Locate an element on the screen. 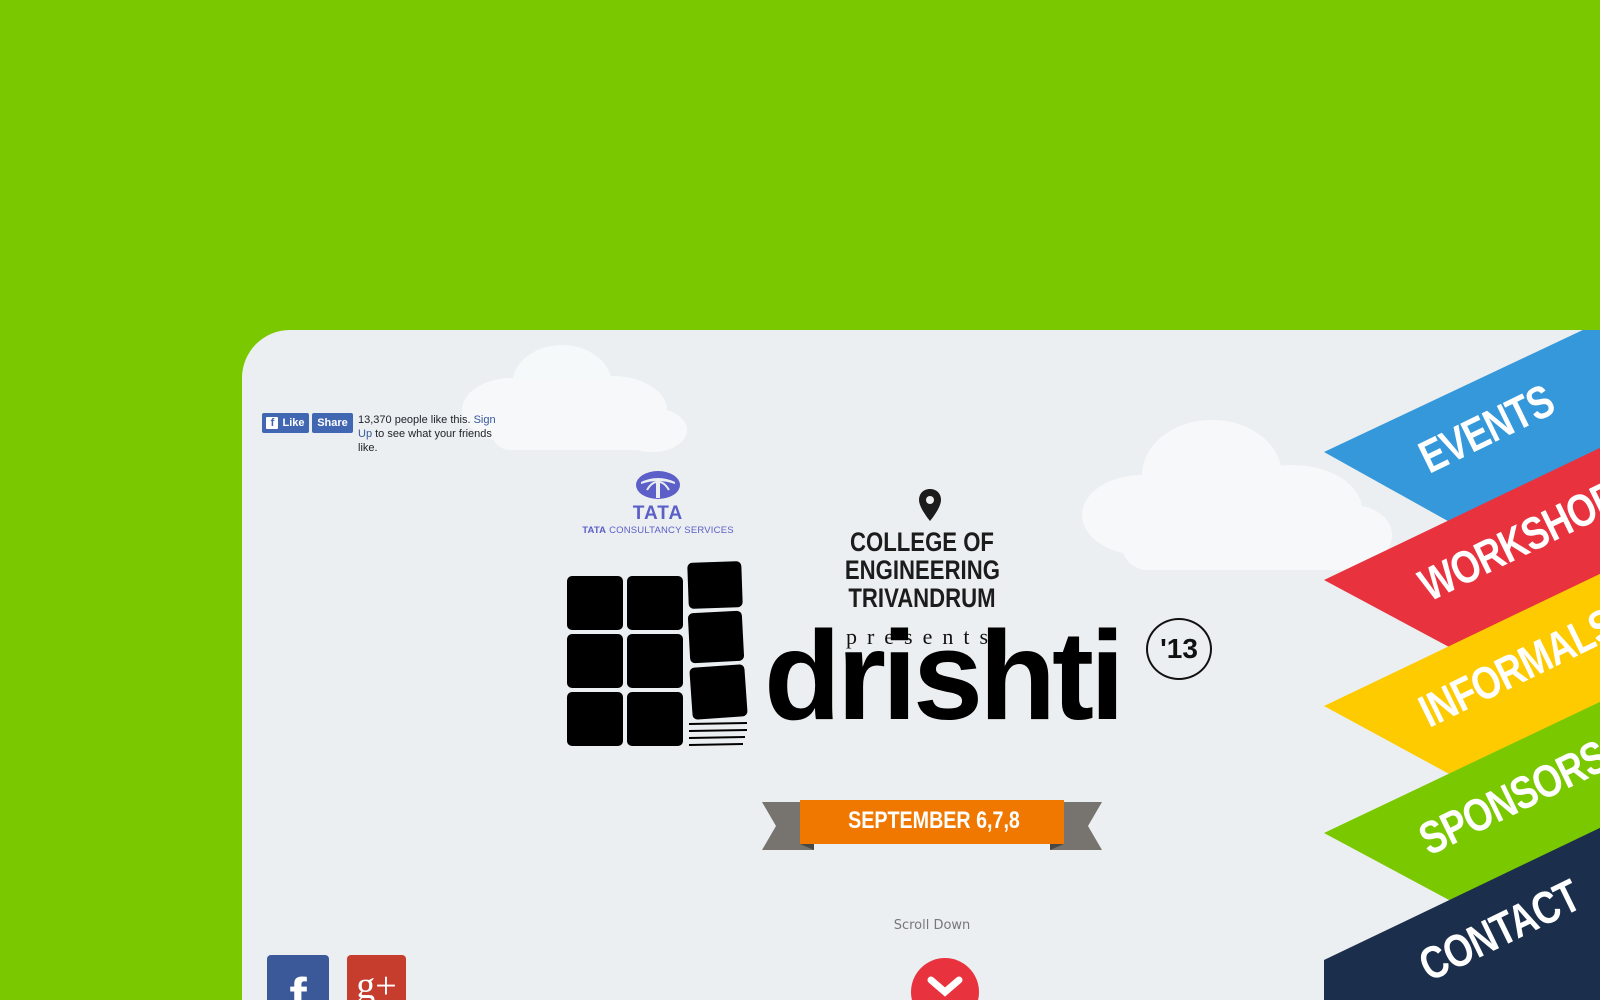 The height and width of the screenshot is (1000, 1600). college-name: COLLEGE OF ENGINEERING TRIVANDRUM is located at coordinates (922, 569).